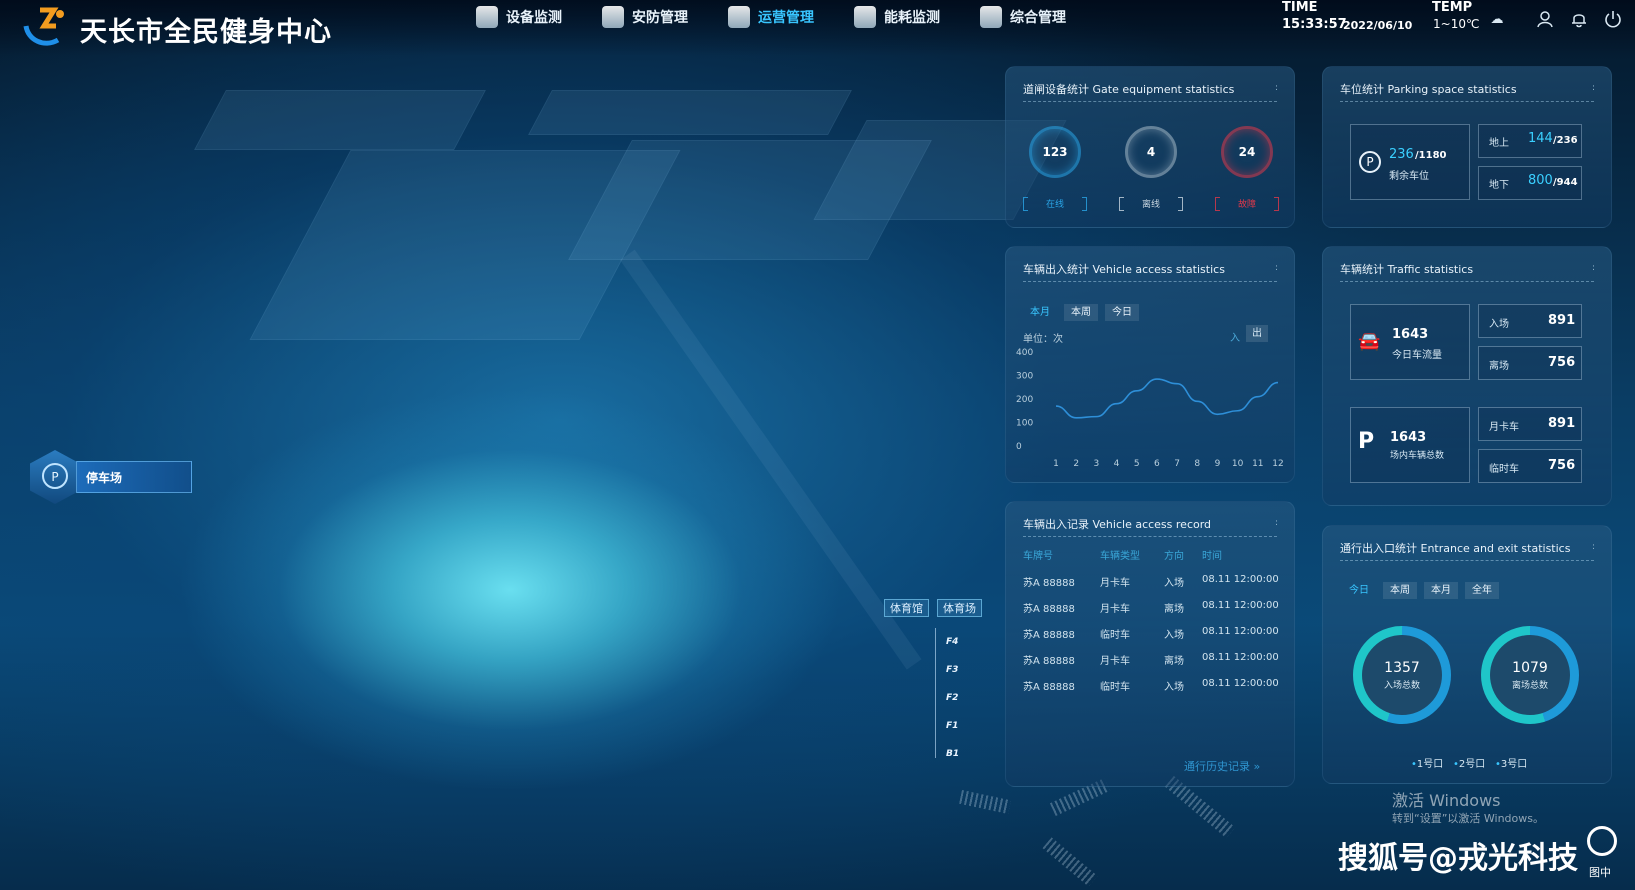 This screenshot has height=890, width=1635. I want to click on exit-total-label: 离场总数, so click(1529, 685).